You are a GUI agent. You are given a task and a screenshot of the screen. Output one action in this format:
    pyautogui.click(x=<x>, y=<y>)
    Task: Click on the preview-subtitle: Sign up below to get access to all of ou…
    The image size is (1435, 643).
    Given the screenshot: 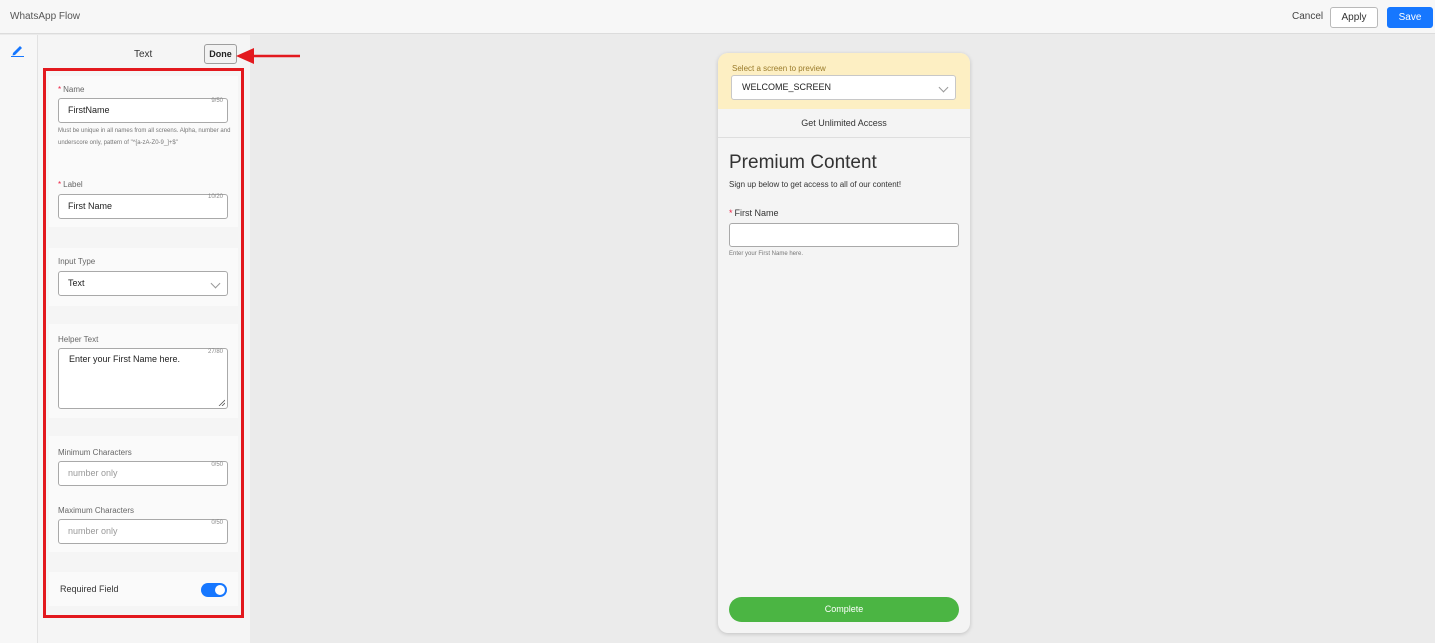 What is the action you would take?
    pyautogui.click(x=815, y=184)
    